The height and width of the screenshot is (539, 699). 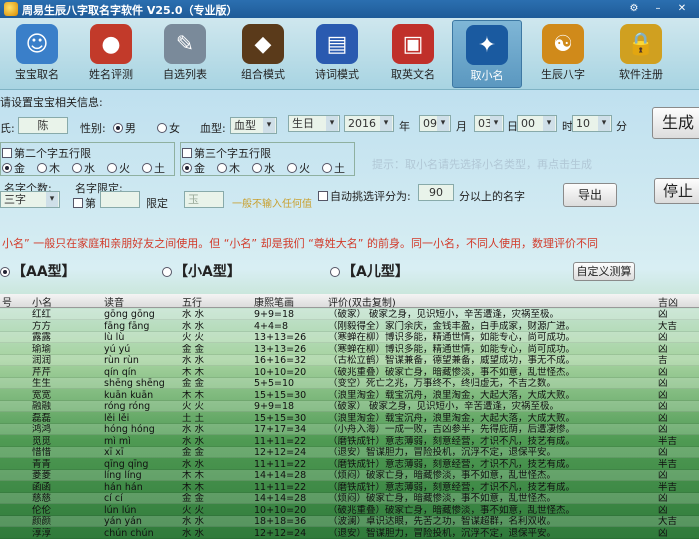 I want to click on table-cell: 宽宽, so click(x=42, y=395).